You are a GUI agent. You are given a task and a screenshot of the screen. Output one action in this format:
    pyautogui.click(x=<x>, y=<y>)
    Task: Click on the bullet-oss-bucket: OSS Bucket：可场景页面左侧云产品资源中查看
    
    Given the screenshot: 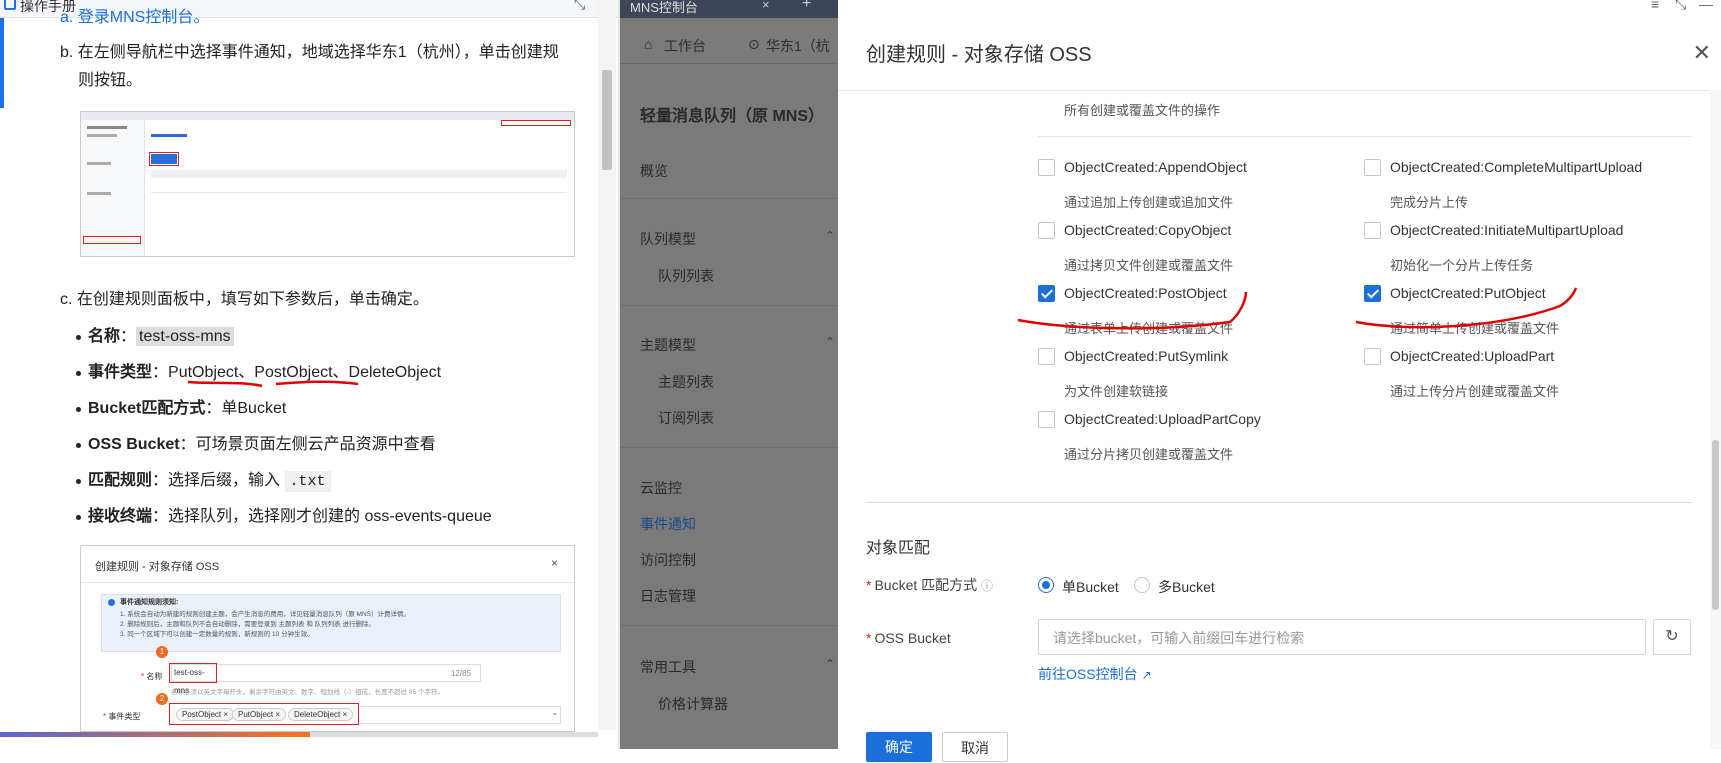 What is the action you would take?
    pyautogui.click(x=256, y=445)
    